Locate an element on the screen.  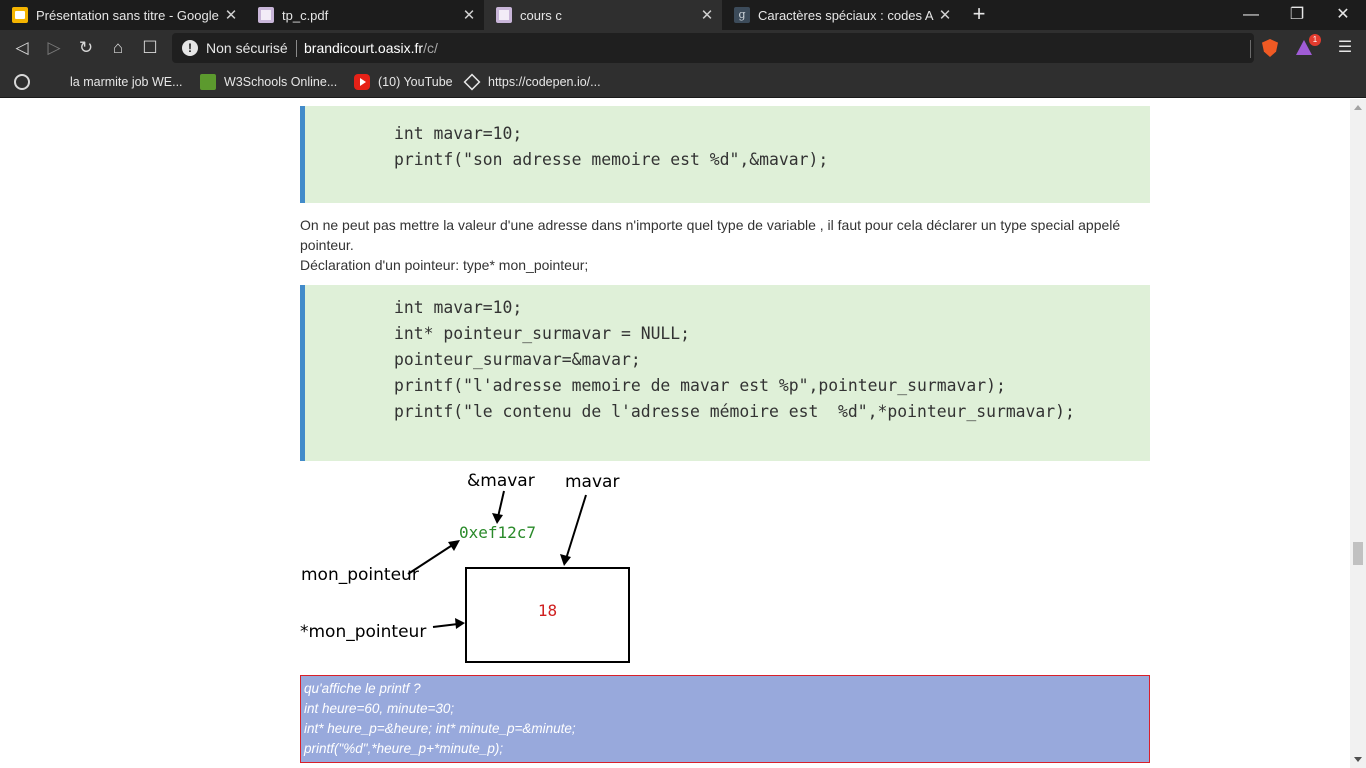
w3schools-icon is located at coordinates (208, 82).